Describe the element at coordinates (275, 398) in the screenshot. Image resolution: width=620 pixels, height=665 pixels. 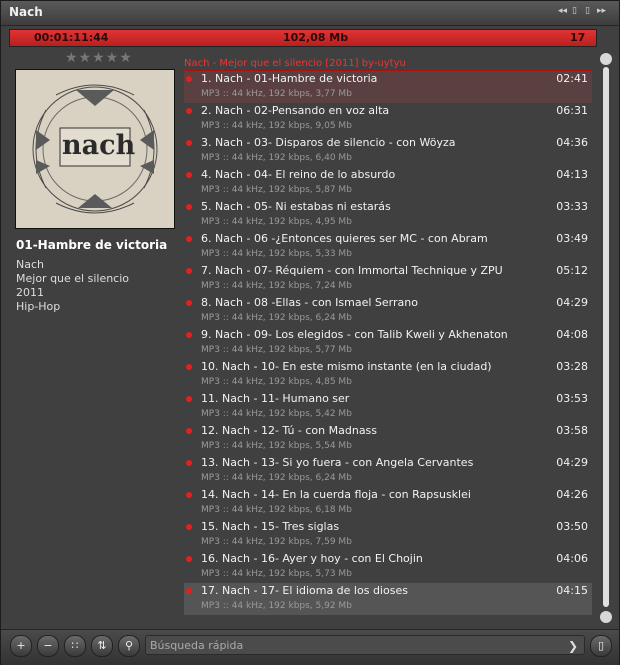
I see `track-title: 11. Nach - 11- Humano ser` at that location.